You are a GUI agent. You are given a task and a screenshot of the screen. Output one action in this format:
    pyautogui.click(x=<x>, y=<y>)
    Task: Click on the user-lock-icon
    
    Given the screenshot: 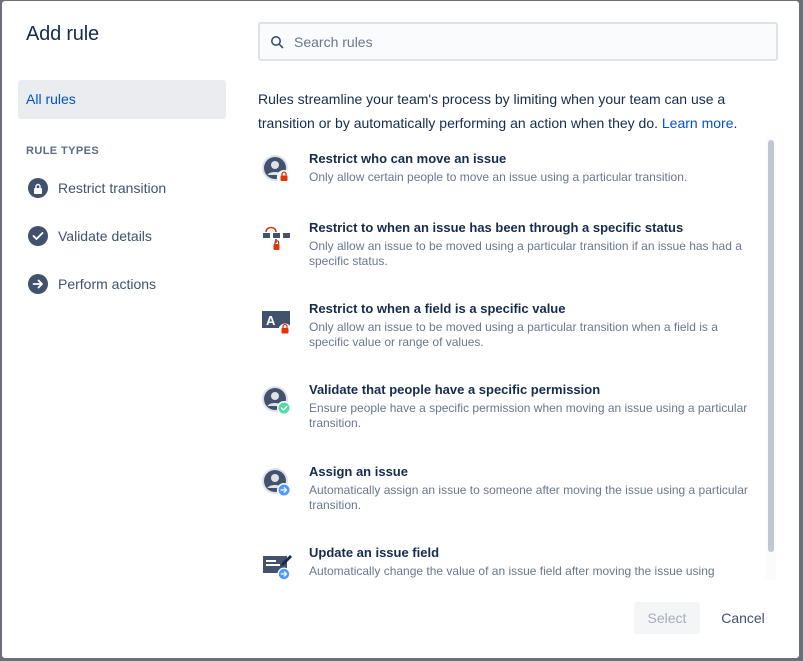 What is the action you would take?
    pyautogui.click(x=277, y=170)
    